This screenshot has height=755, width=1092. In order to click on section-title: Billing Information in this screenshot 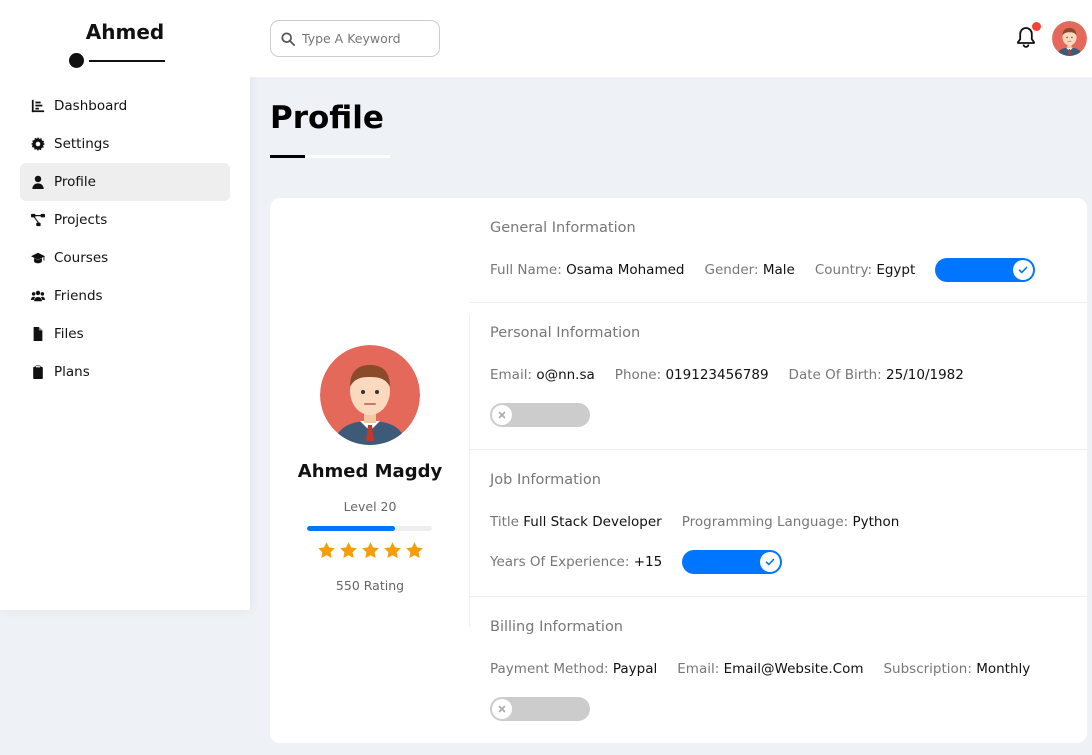, I will do `click(556, 627)`.